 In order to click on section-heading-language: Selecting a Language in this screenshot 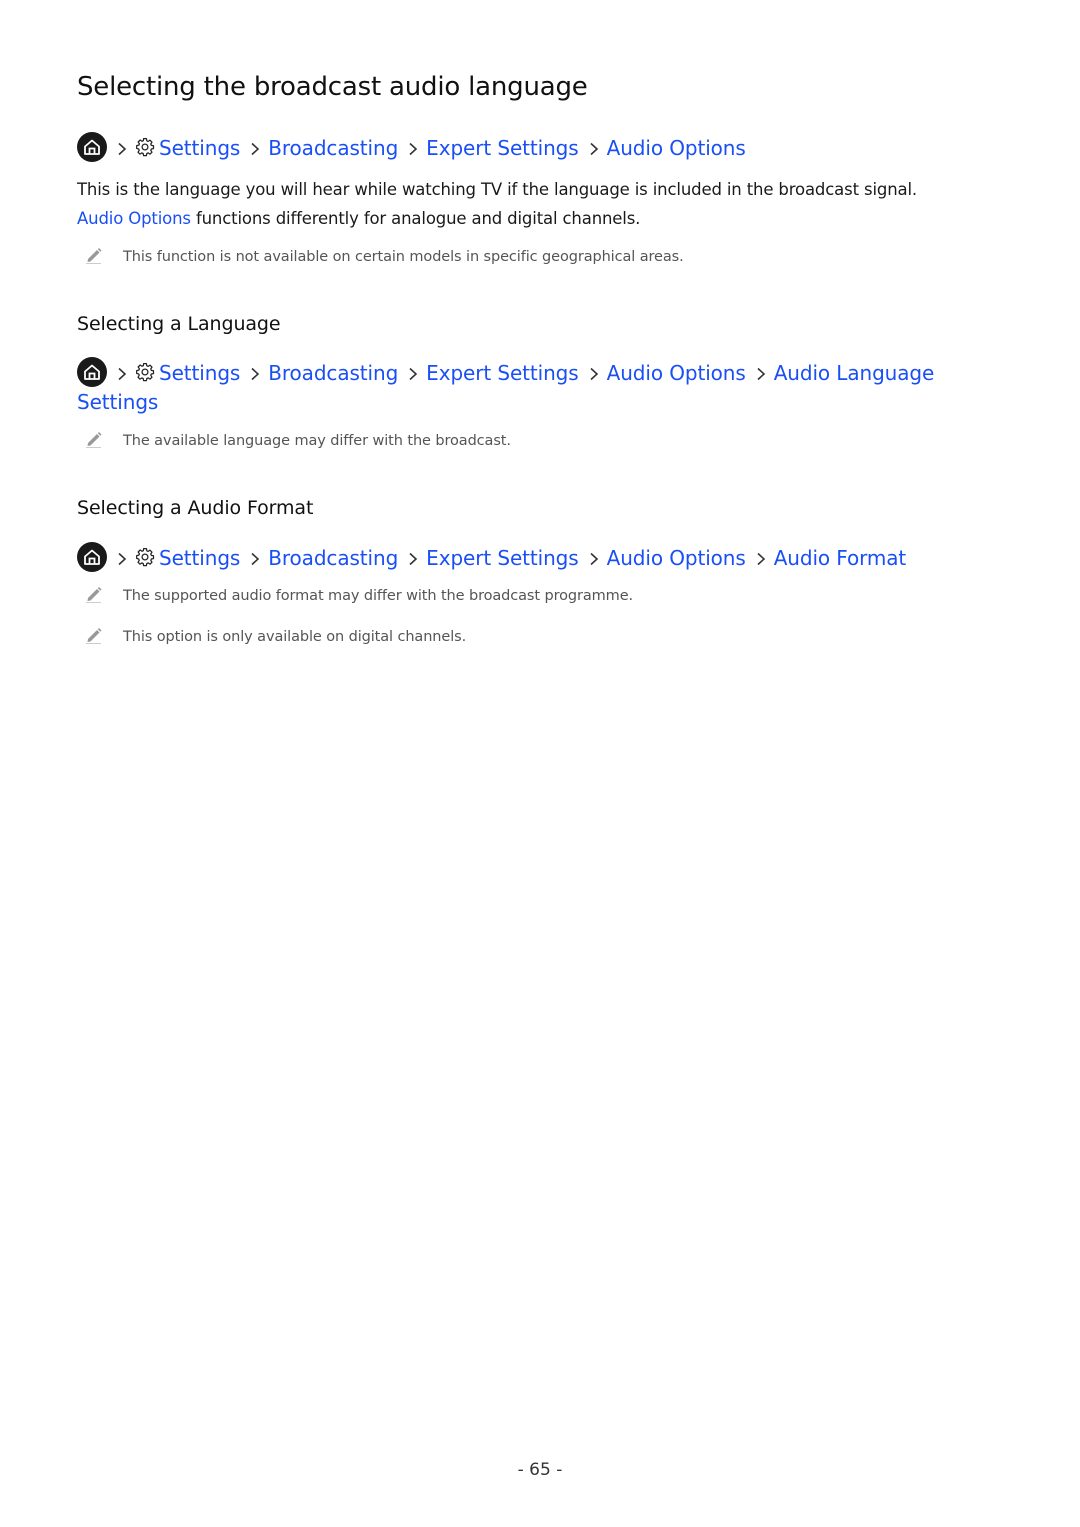, I will do `click(179, 324)`.